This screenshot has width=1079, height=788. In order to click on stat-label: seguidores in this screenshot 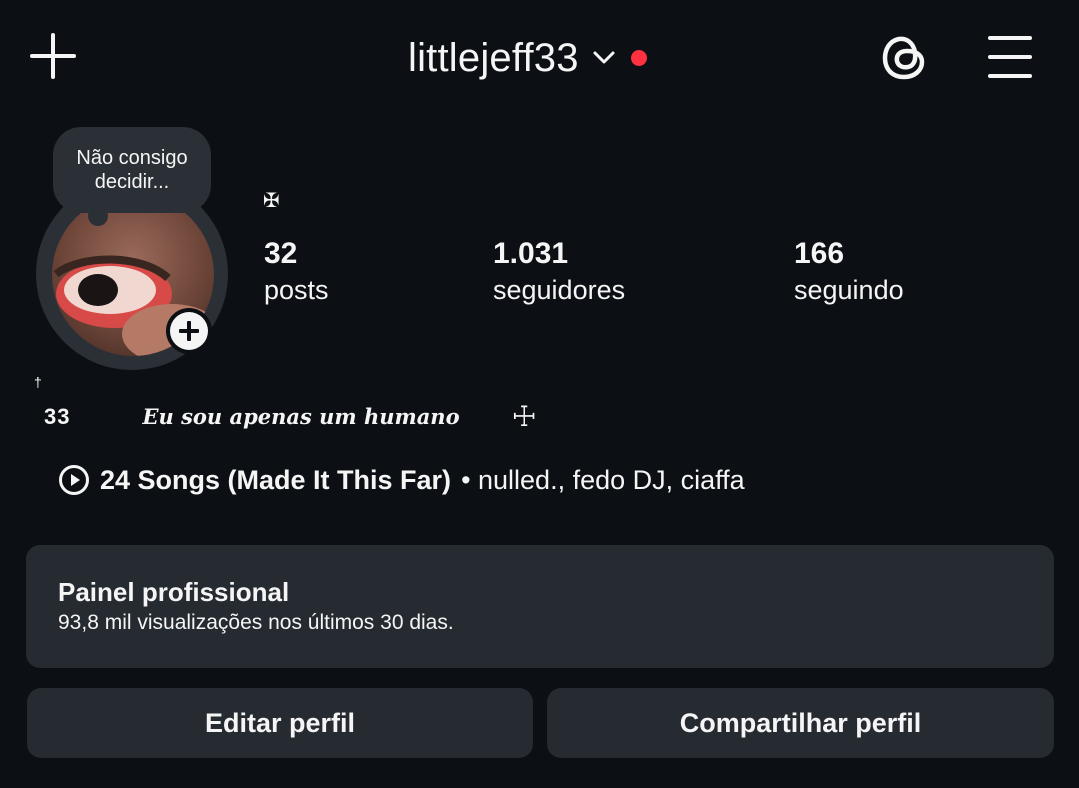, I will do `click(559, 290)`.